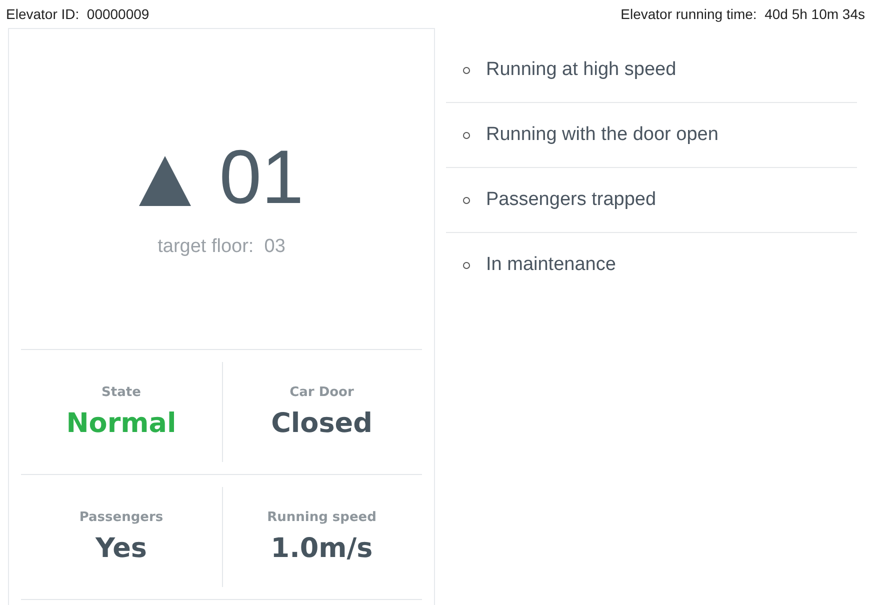 The height and width of the screenshot is (605, 870). What do you see at coordinates (222, 247) in the screenshot?
I see `target-floor: target floor: 03` at bounding box center [222, 247].